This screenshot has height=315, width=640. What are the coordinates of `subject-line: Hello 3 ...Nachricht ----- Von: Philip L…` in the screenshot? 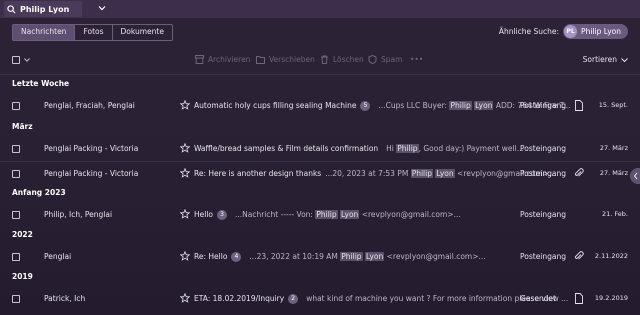 It's located at (327, 214).